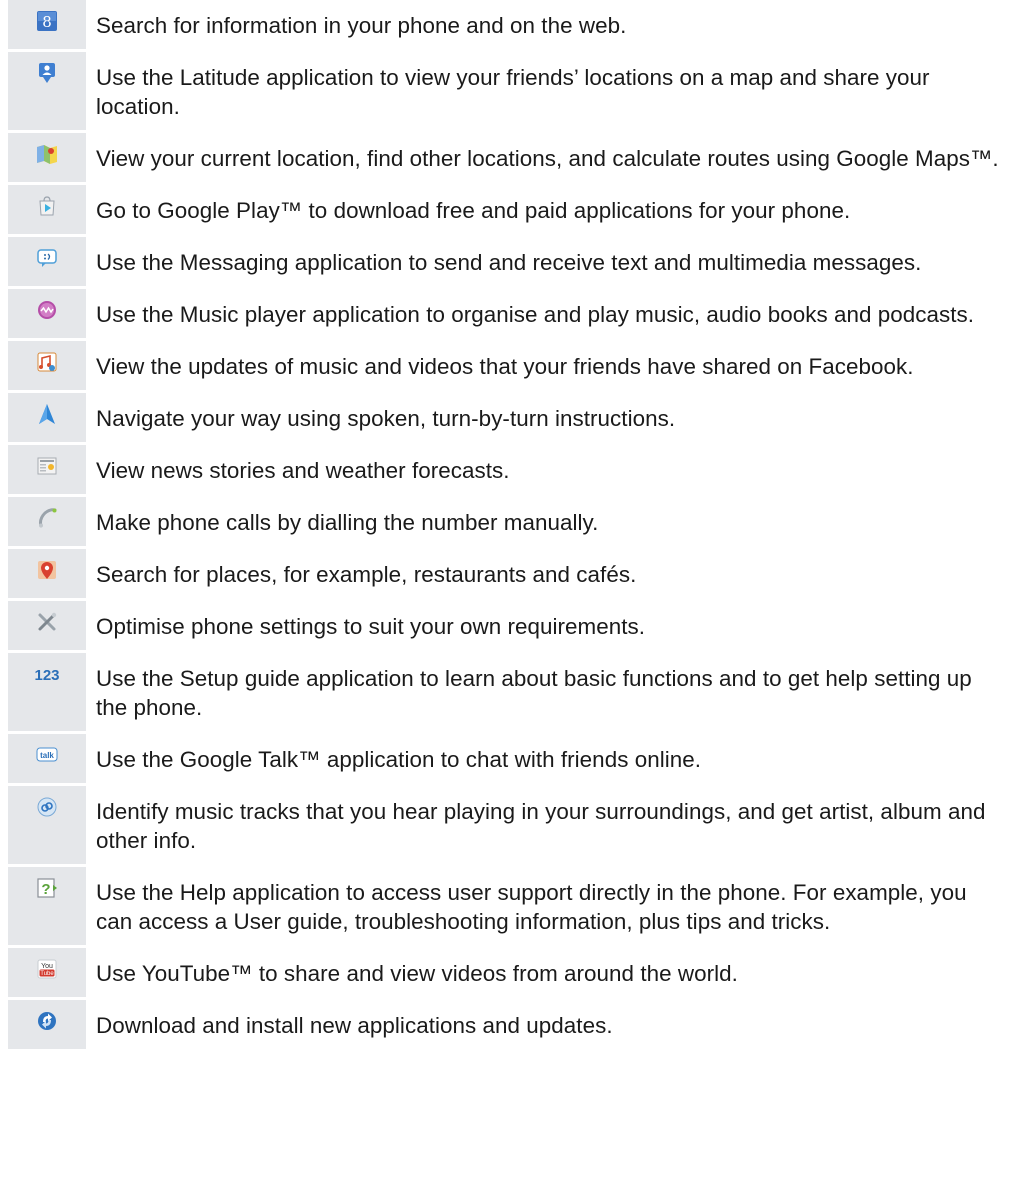  I want to click on phone-icon, so click(48, 518).